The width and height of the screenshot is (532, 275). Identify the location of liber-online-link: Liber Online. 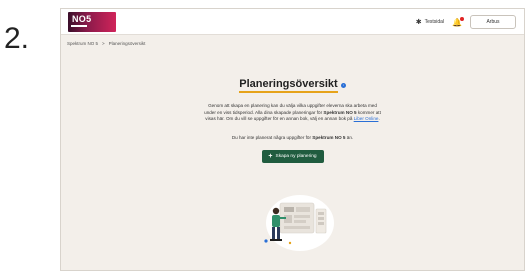
(366, 118).